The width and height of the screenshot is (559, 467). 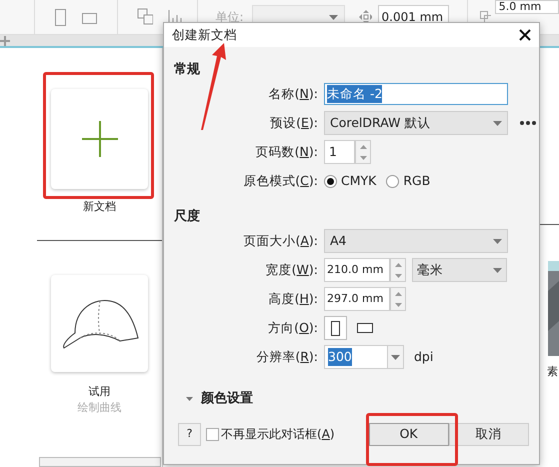 What do you see at coordinates (416, 123) in the screenshot?
I see `dropdown: CorelDRAW 默认` at bounding box center [416, 123].